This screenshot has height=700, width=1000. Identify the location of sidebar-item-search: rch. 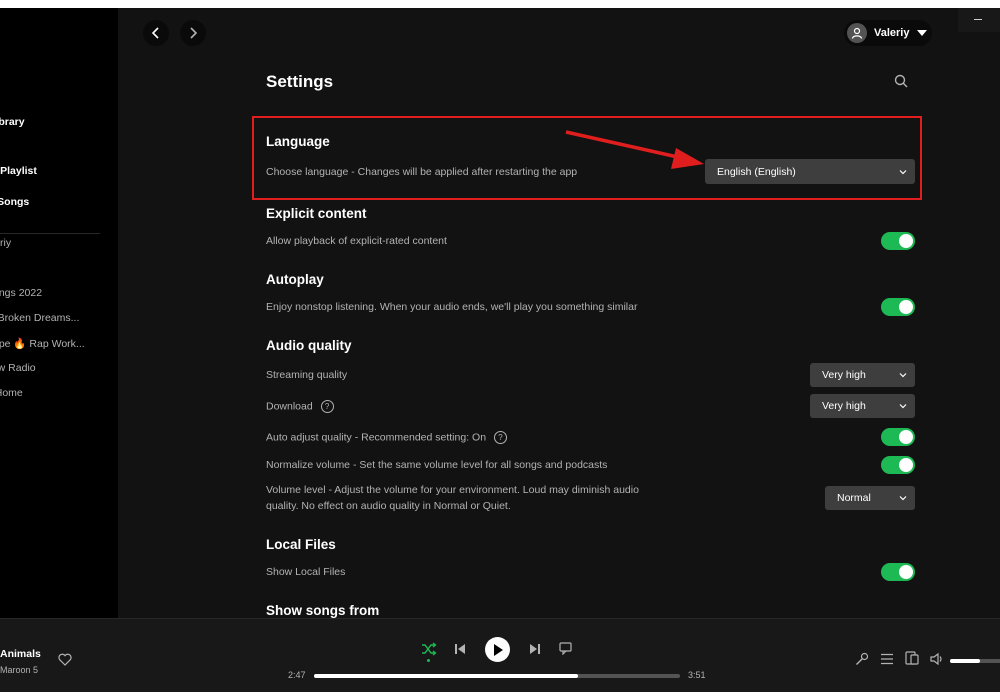
(59, 91).